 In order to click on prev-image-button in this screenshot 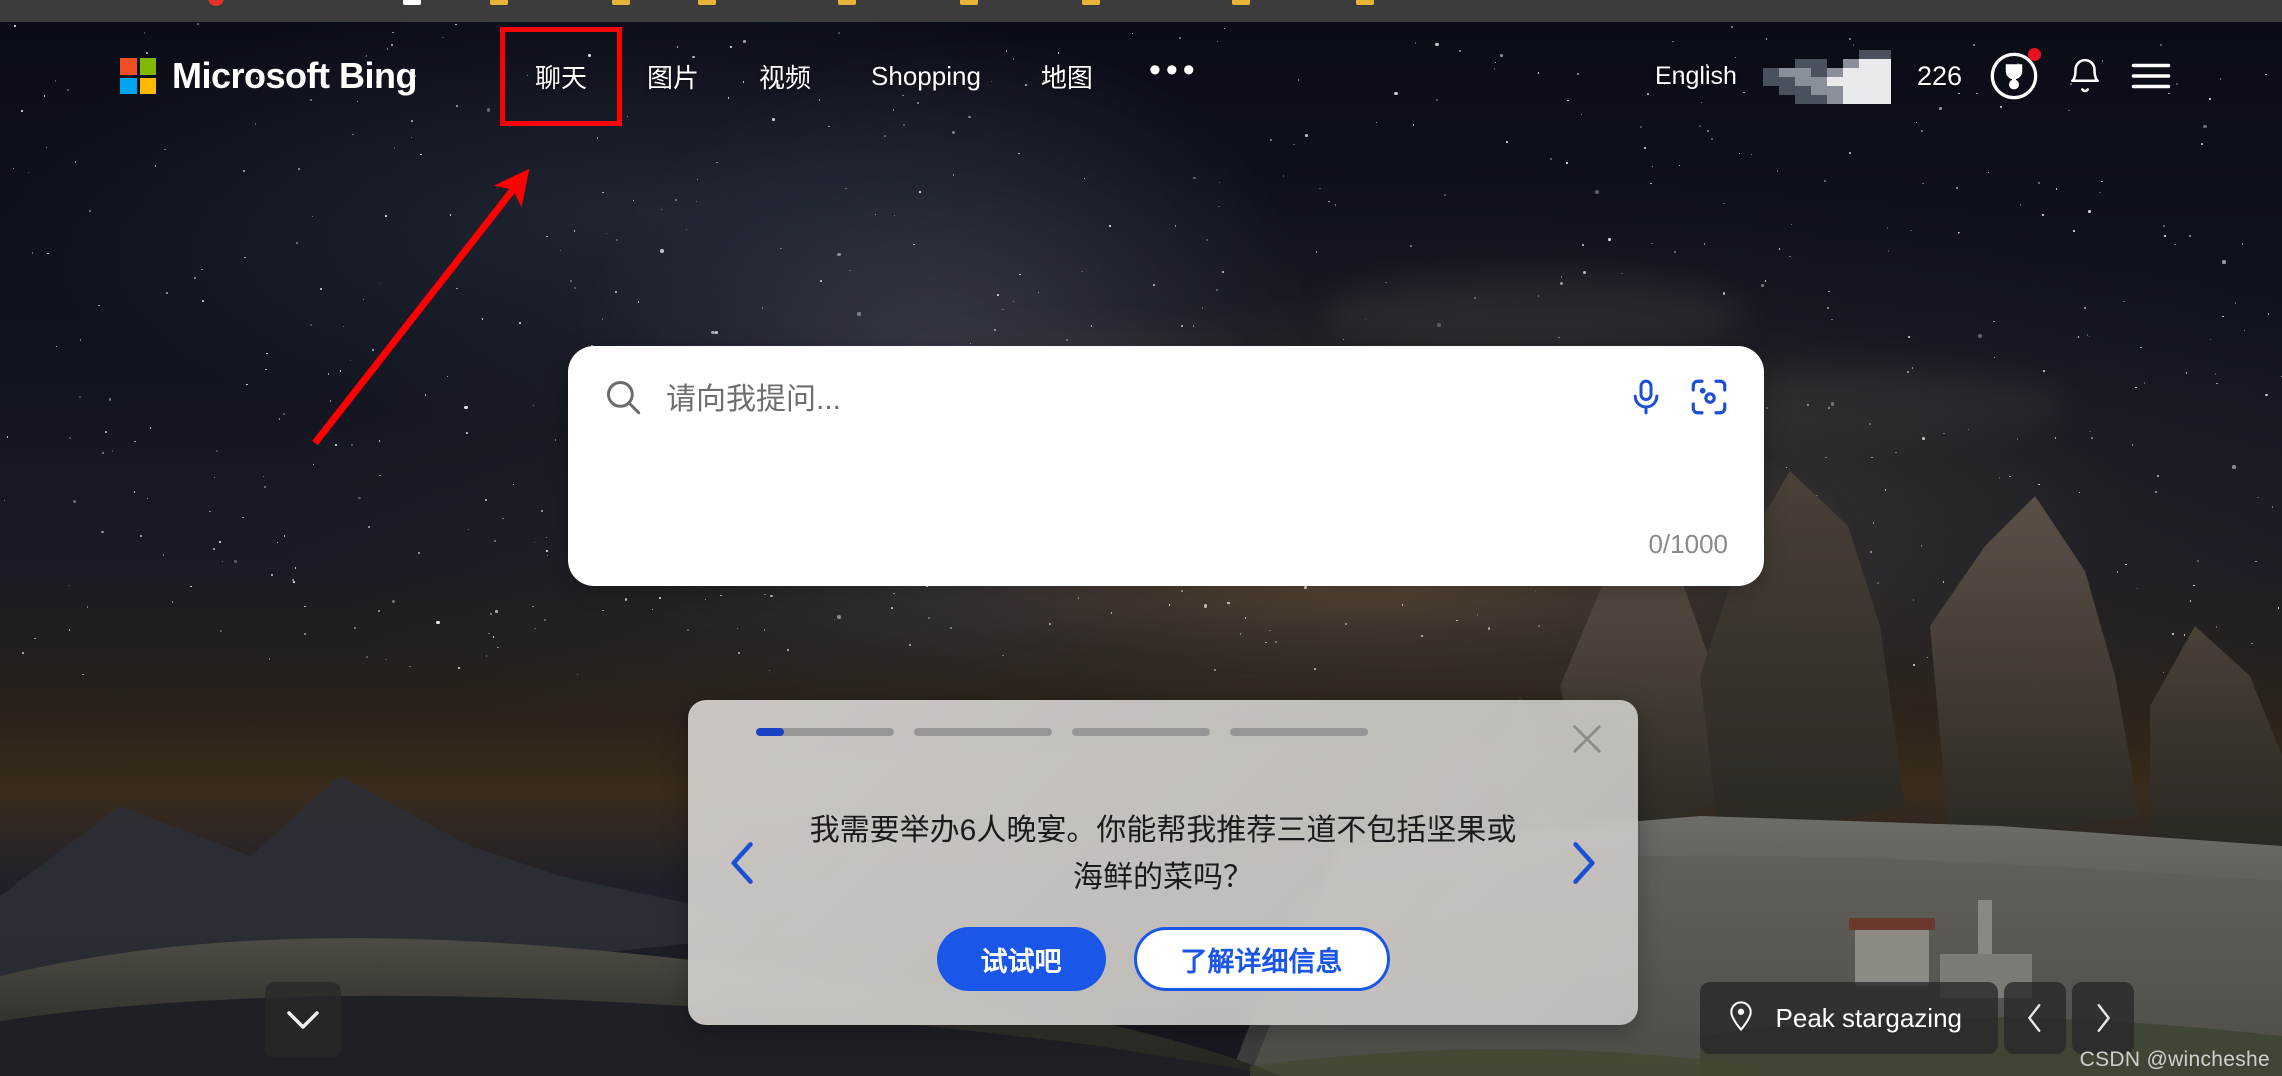, I will do `click(2035, 1018)`.